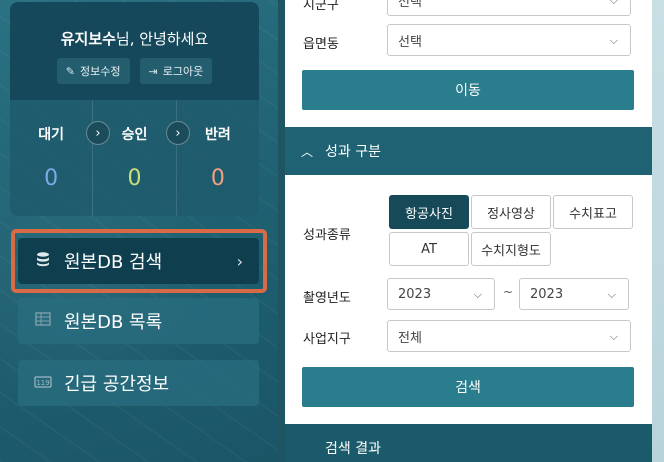  I want to click on menu-item-label: 원본DB 검색, so click(113, 262).